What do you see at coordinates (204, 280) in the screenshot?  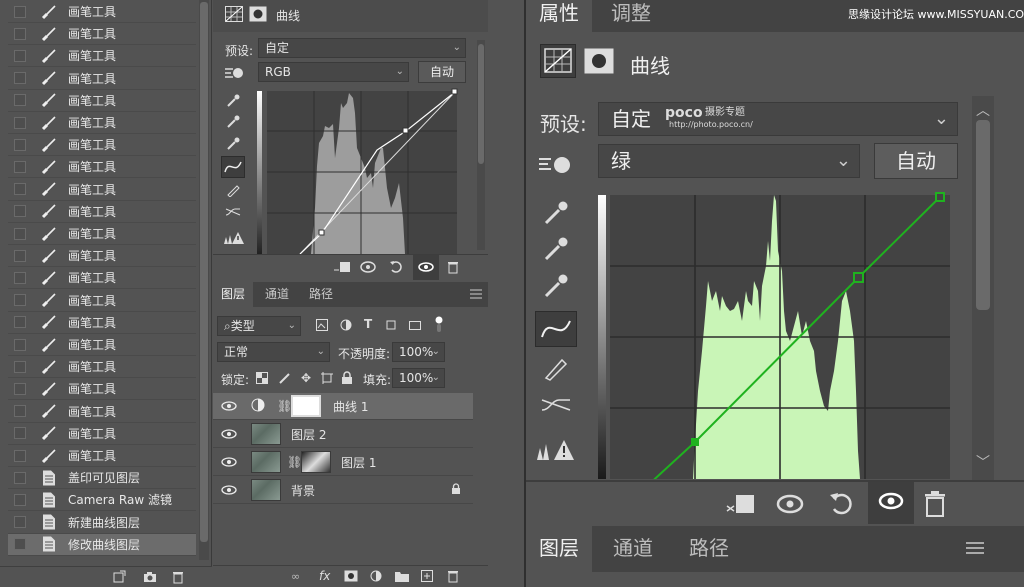 I see `history-scrollbar` at bounding box center [204, 280].